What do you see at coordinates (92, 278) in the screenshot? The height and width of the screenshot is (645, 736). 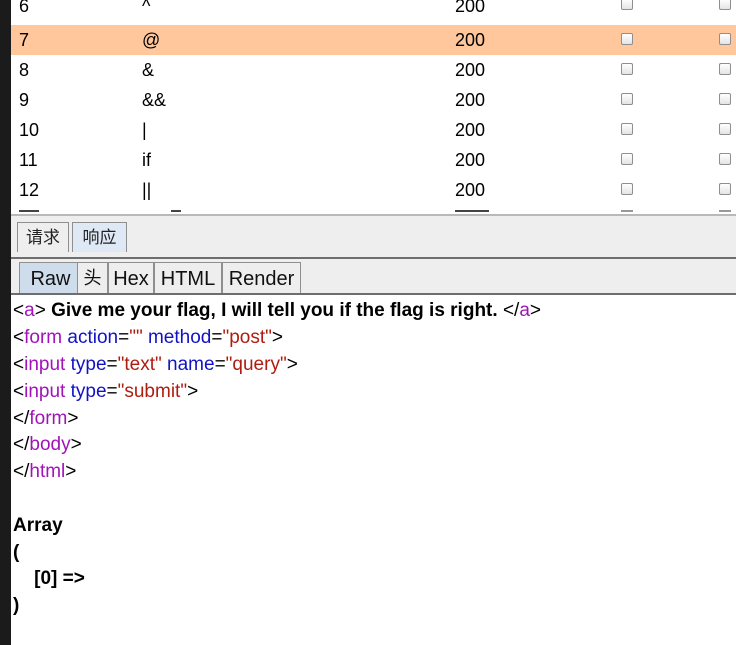 I see `tab-headers: 头` at bounding box center [92, 278].